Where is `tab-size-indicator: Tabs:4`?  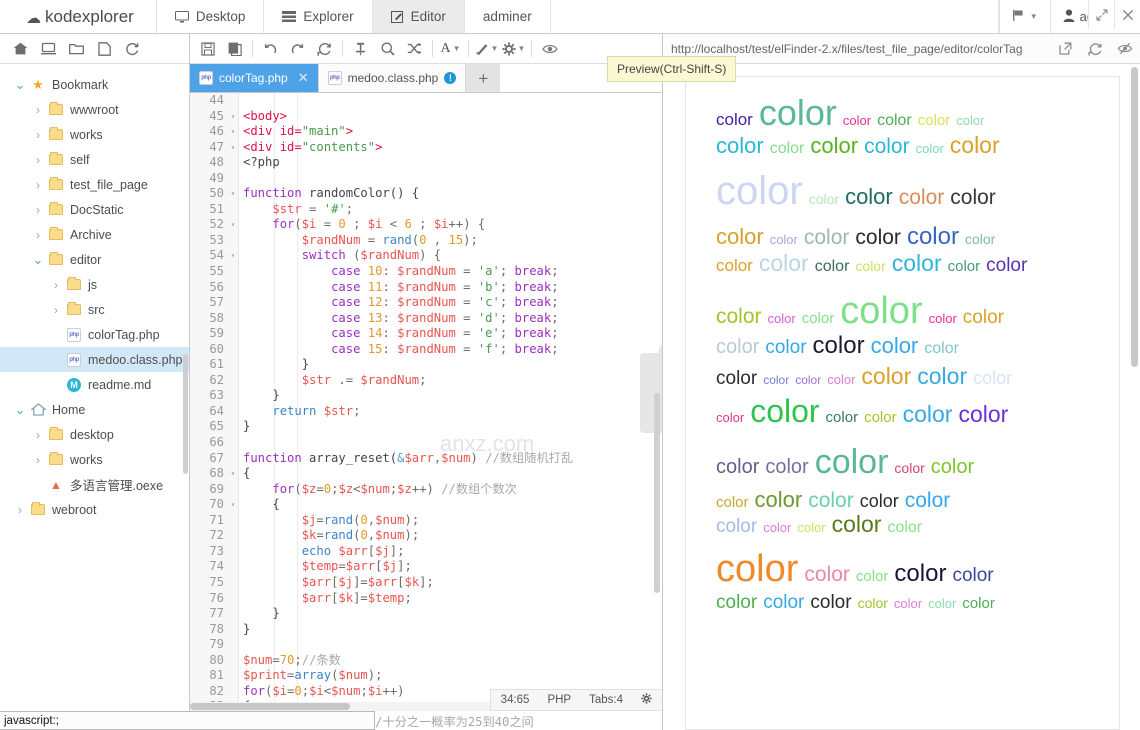 tab-size-indicator: Tabs:4 is located at coordinates (606, 700).